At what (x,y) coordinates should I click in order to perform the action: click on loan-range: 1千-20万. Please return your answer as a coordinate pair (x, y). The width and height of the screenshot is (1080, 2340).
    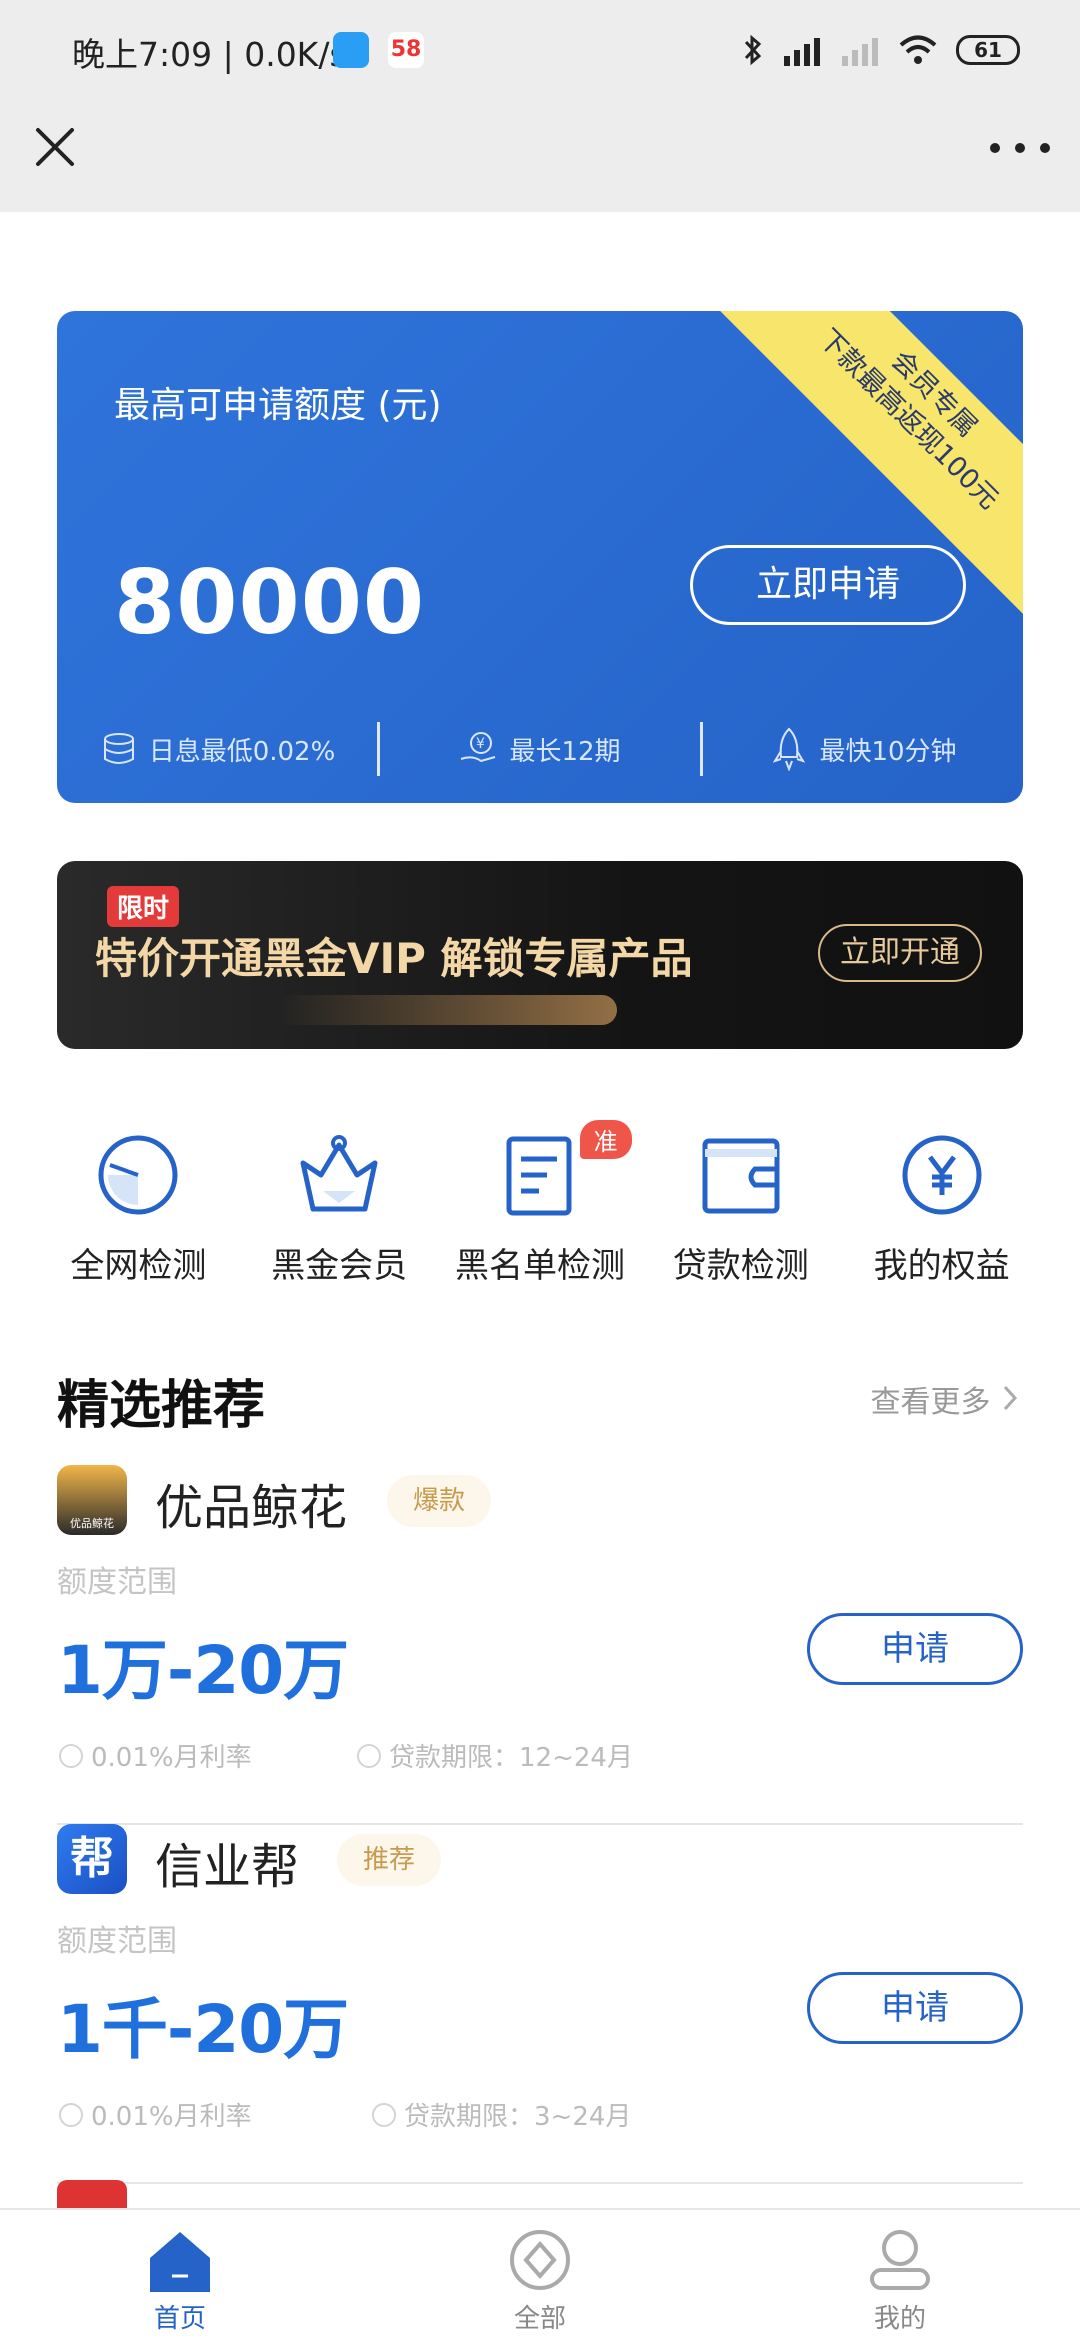
    Looking at the image, I should click on (203, 2029).